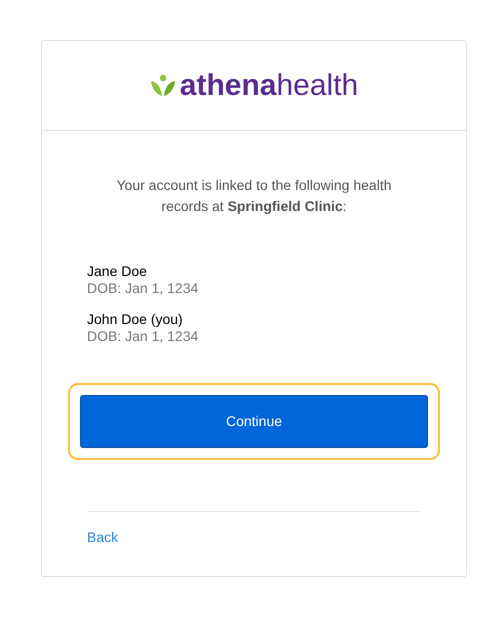 This screenshot has height=622, width=500. Describe the element at coordinates (135, 319) in the screenshot. I see `patient-name: John Doe (you)` at that location.